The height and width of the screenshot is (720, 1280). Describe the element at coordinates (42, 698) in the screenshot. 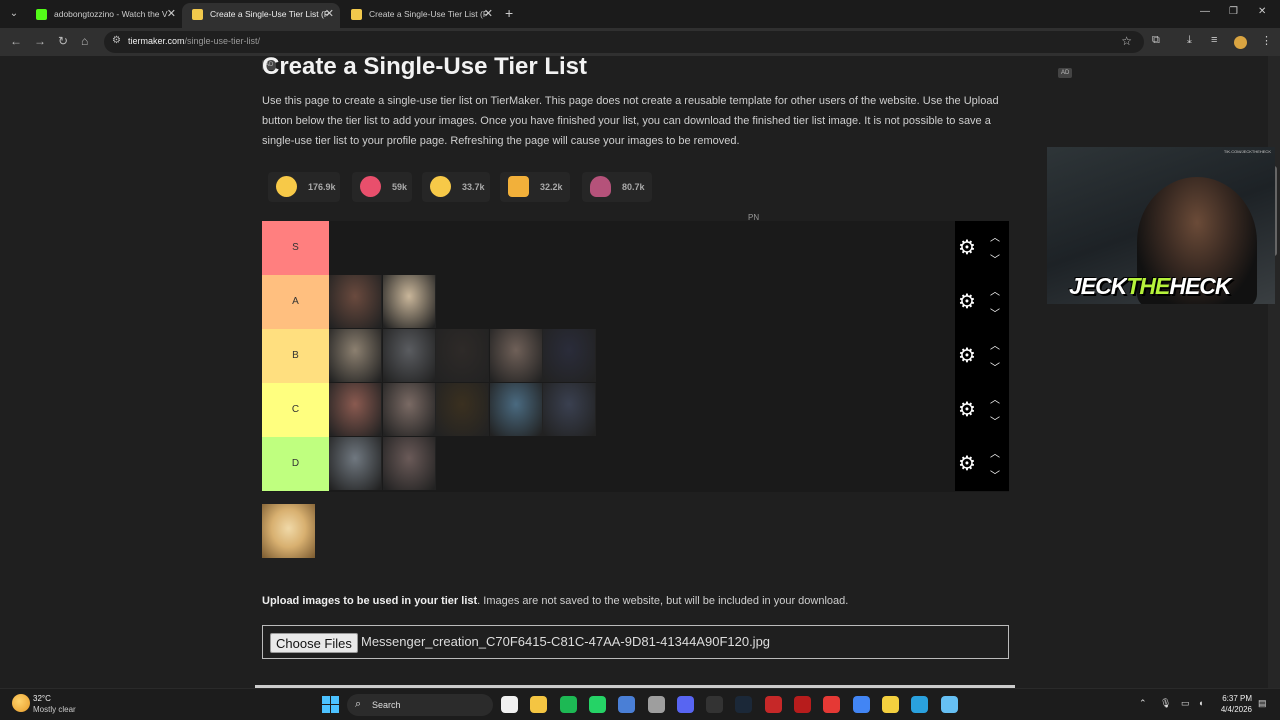

I see `weather-temp: 32°C` at that location.